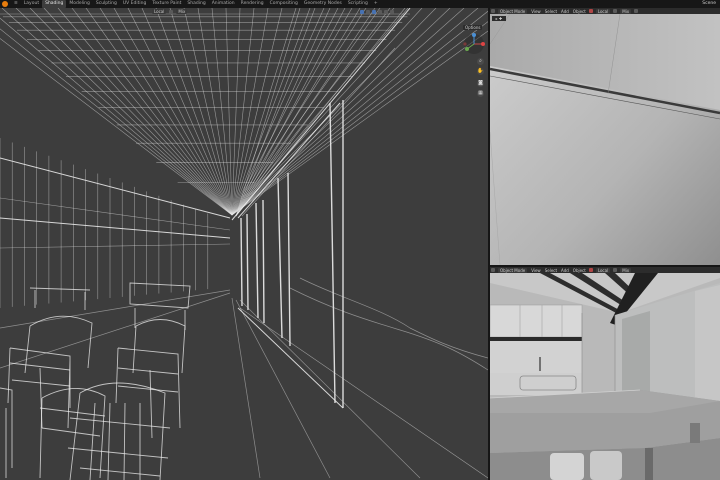 The width and height of the screenshot is (720, 480). Describe the element at coordinates (16, 4) in the screenshot. I see `menu-file: ≡` at that location.